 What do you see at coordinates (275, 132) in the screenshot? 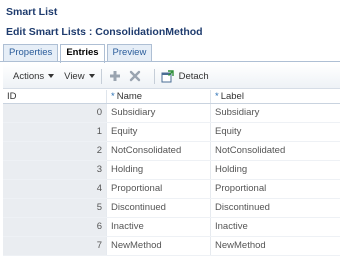
I see `label-cell: Equity` at bounding box center [275, 132].